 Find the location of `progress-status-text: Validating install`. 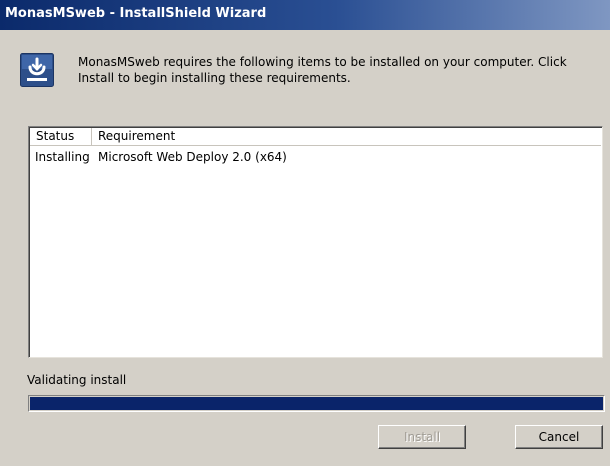

progress-status-text: Validating install is located at coordinates (77, 380).